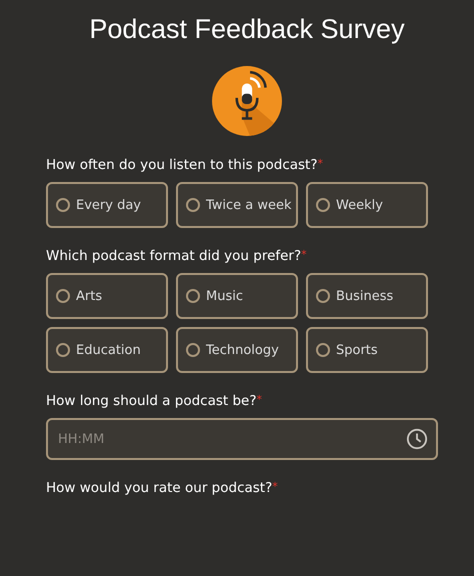  What do you see at coordinates (107, 350) in the screenshot?
I see `radio-option: Education` at bounding box center [107, 350].